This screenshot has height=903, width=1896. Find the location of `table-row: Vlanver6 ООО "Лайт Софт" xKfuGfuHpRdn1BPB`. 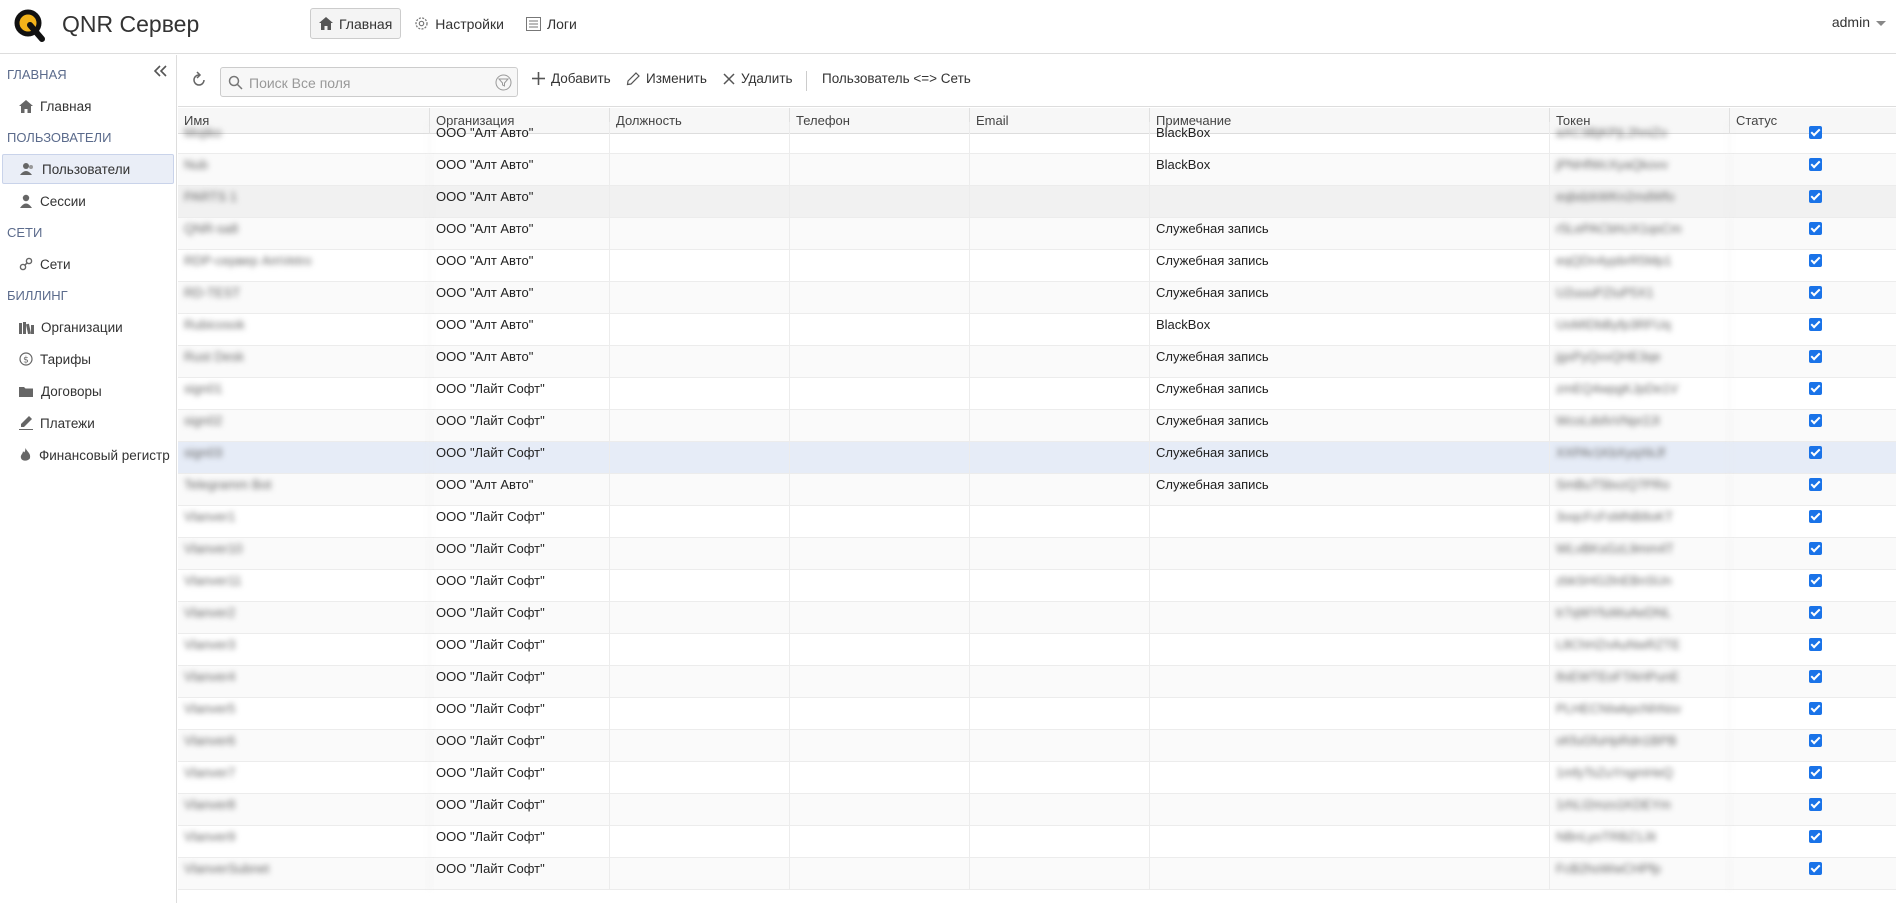

table-row: Vlanver6 ООО "Лайт Софт" xKfuGfuHpRdn1BPB is located at coordinates (1037, 746).